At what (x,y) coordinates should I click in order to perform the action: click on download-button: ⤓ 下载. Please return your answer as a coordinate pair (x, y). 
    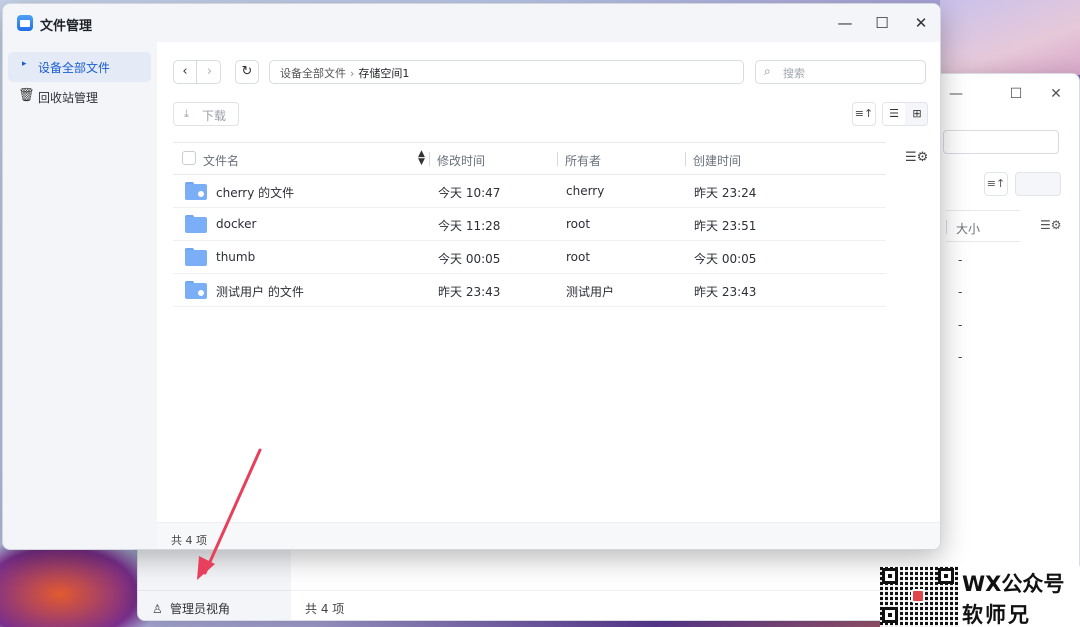
    Looking at the image, I should click on (206, 114).